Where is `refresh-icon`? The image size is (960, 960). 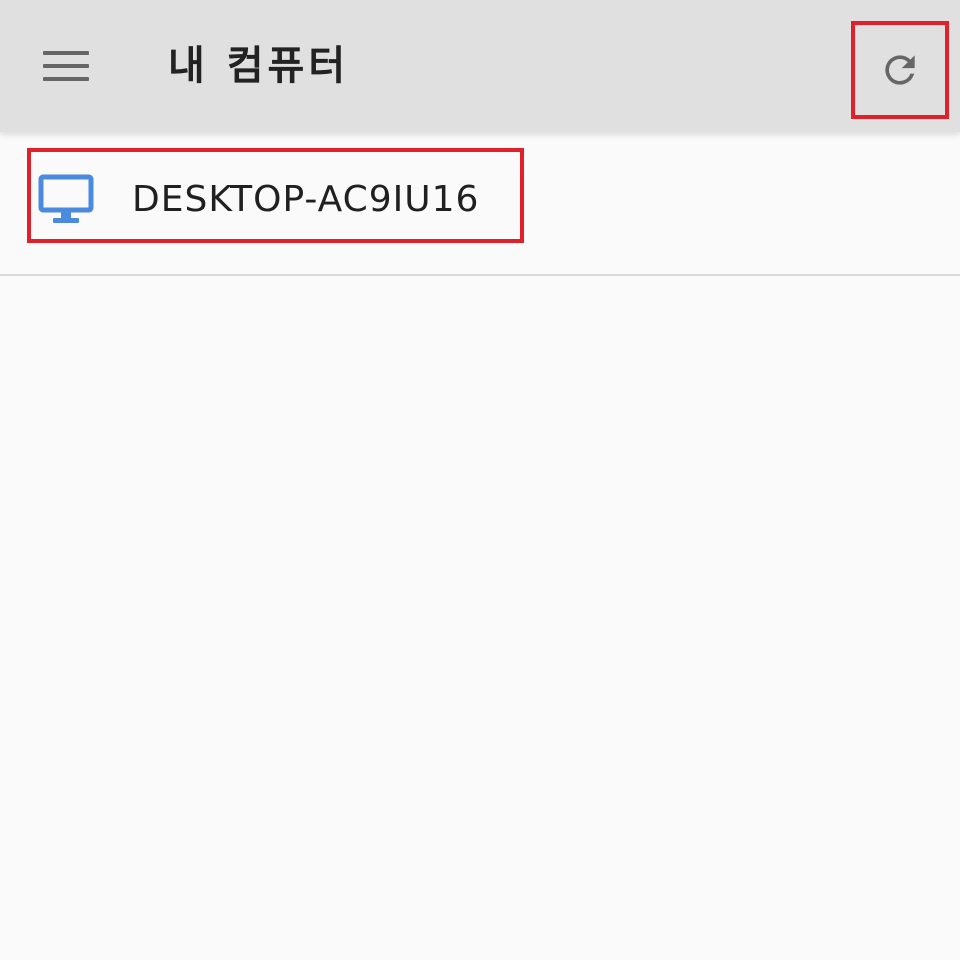
refresh-icon is located at coordinates (900, 70).